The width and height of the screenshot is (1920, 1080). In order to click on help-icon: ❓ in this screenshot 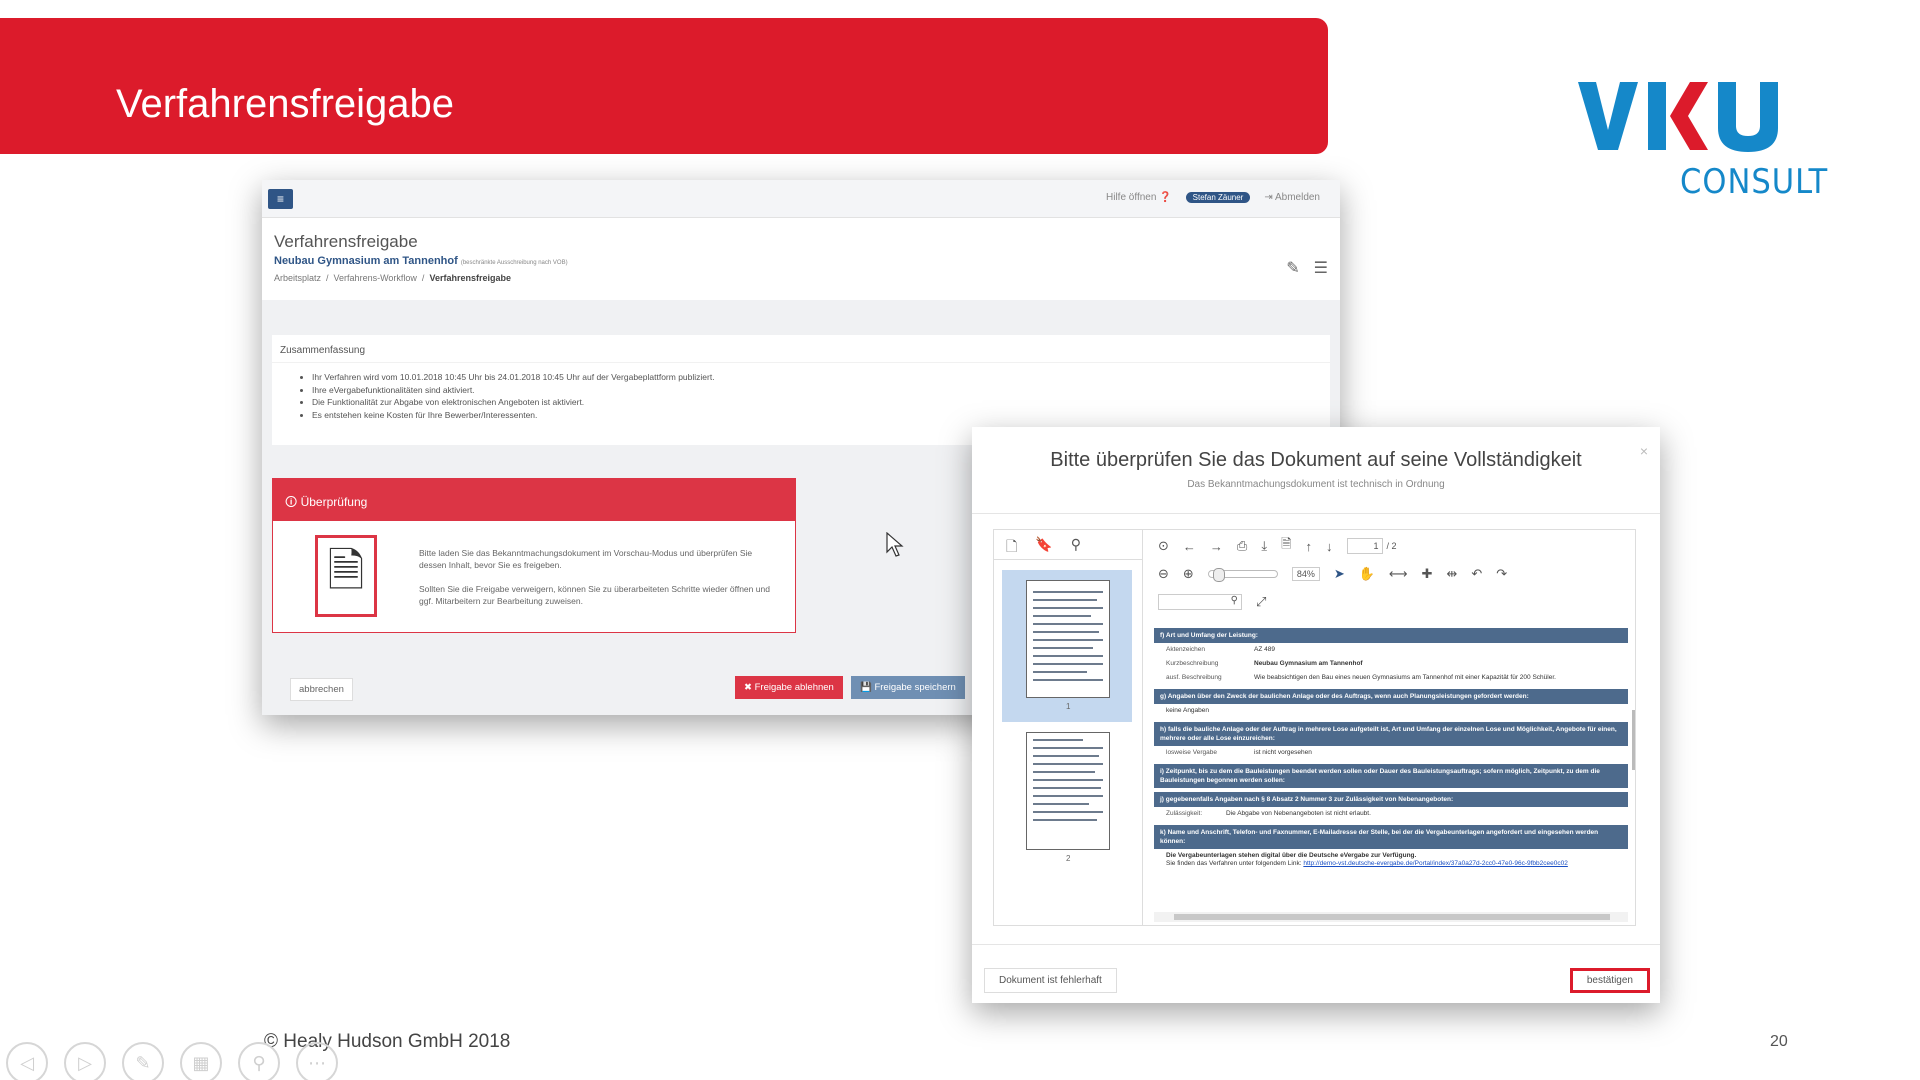, I will do `click(1165, 197)`.